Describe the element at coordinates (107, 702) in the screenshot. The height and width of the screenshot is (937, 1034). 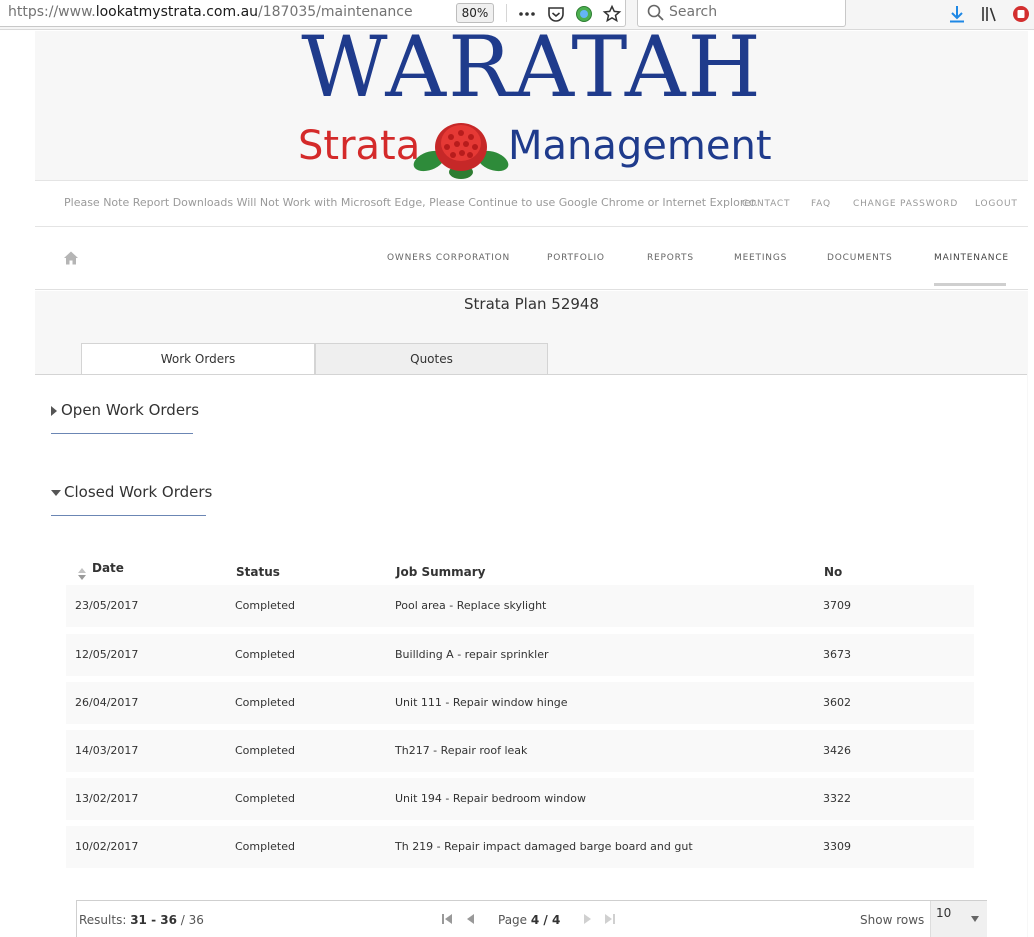
I see `cell-date: 26/04/2017` at that location.